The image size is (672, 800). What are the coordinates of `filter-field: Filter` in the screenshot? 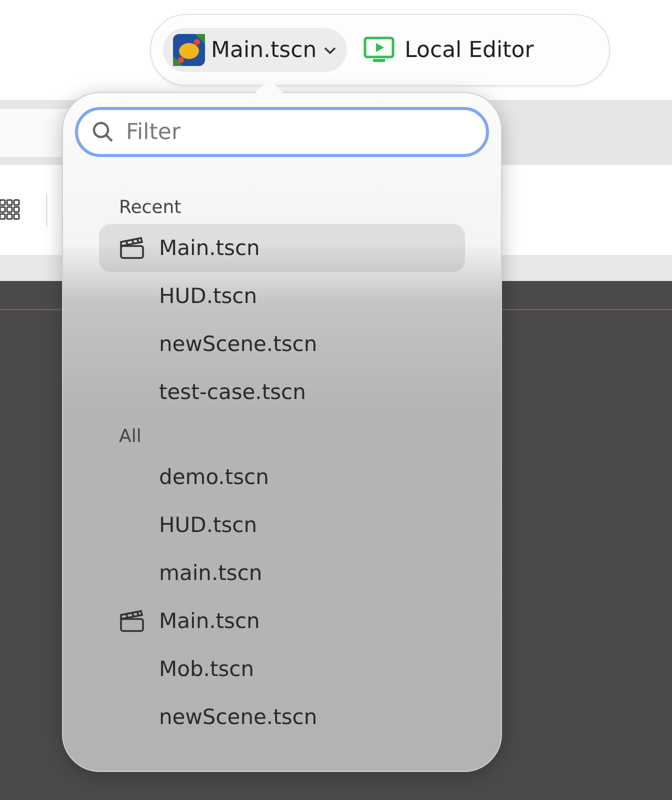 It's located at (282, 132).